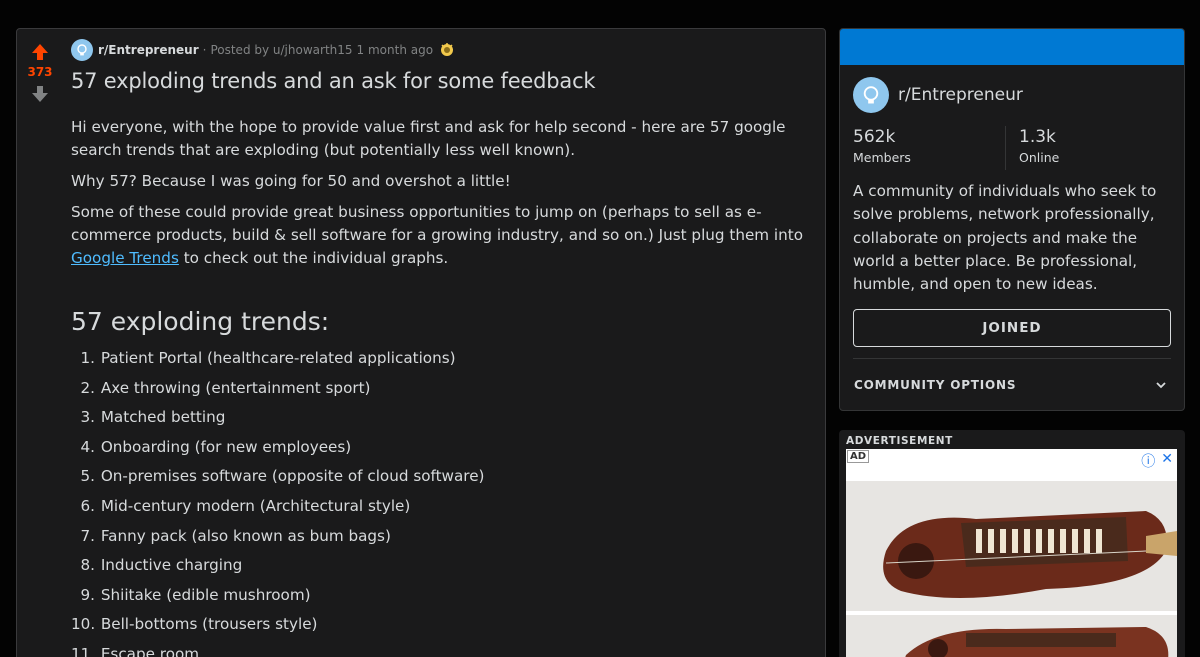 Image resolution: width=1200 pixels, height=657 pixels. I want to click on trend-number: 6., so click(88, 505).